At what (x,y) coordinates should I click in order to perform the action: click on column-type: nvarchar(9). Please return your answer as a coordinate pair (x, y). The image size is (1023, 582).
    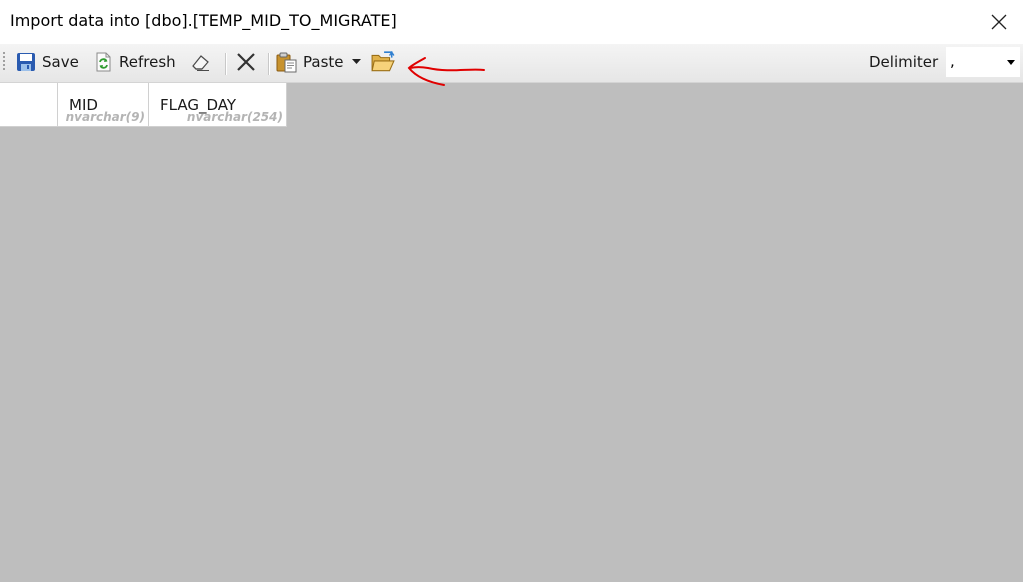
    Looking at the image, I should click on (105, 117).